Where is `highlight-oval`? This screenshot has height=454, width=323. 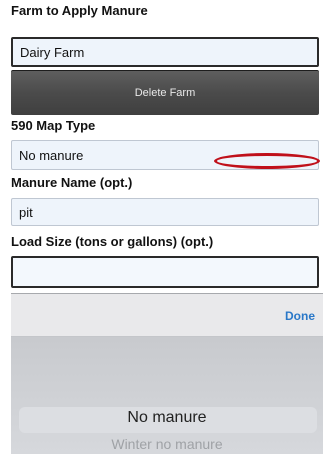
highlight-oval is located at coordinates (267, 161).